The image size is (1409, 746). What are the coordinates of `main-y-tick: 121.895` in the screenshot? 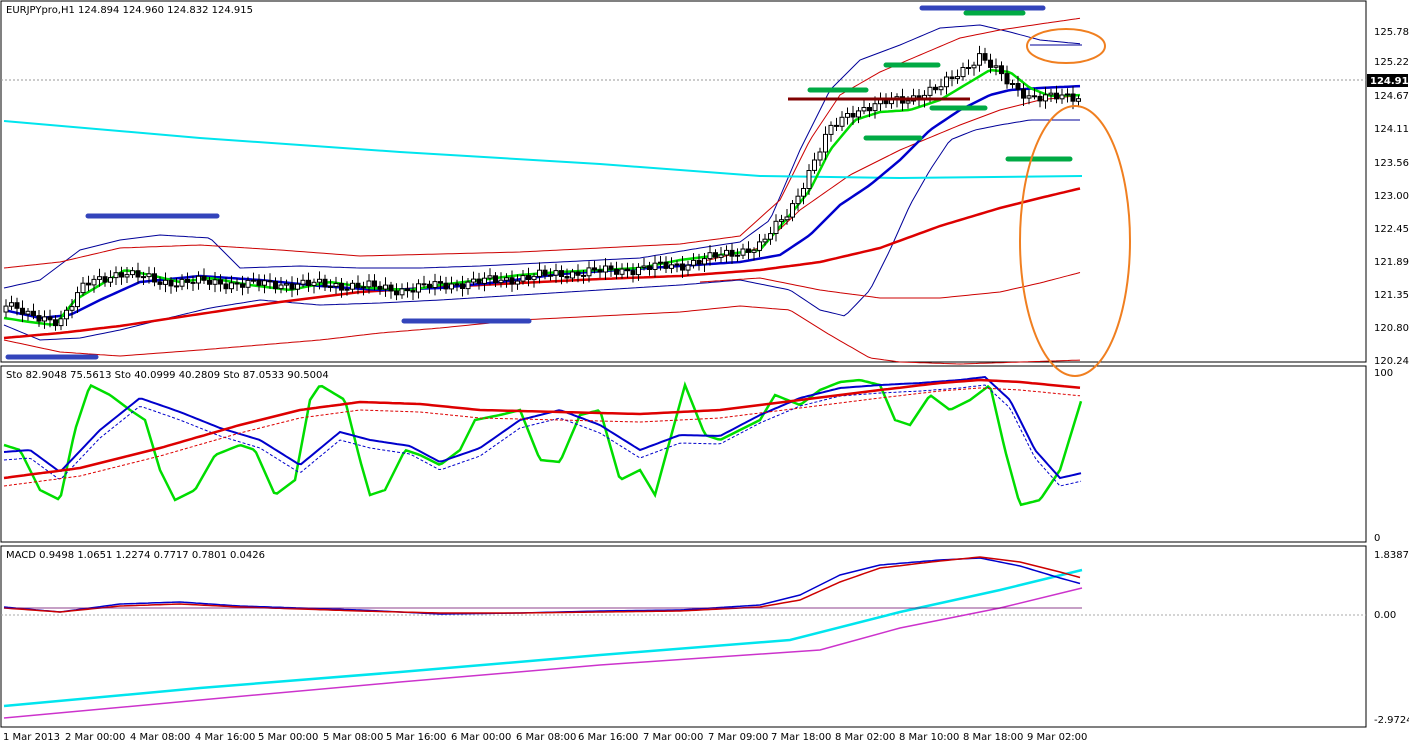 It's located at (1391, 262).